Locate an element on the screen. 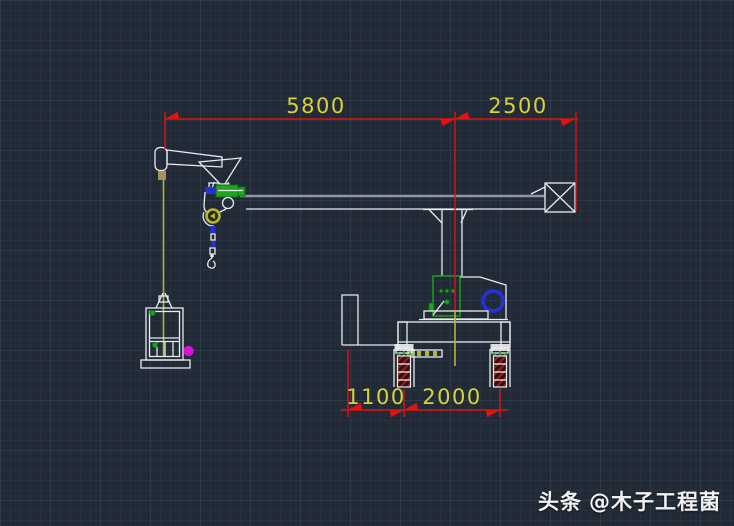 This screenshot has width=734, height=526. wheel-left is located at coordinates (404, 365).